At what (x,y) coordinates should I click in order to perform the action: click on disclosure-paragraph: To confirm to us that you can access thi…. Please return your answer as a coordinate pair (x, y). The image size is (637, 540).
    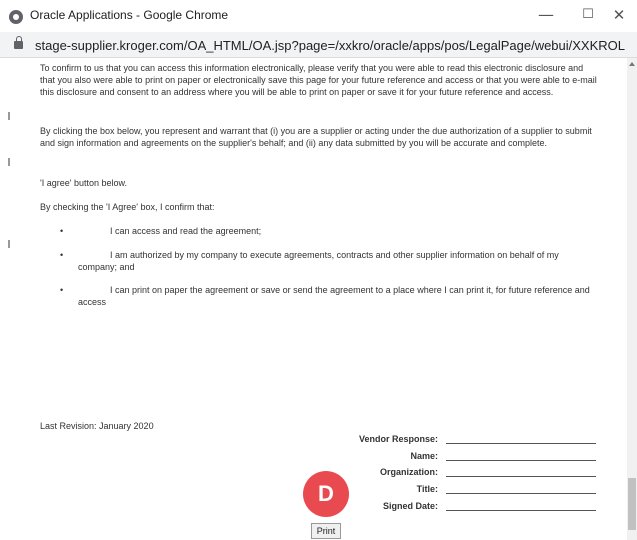
    Looking at the image, I should click on (318, 80).